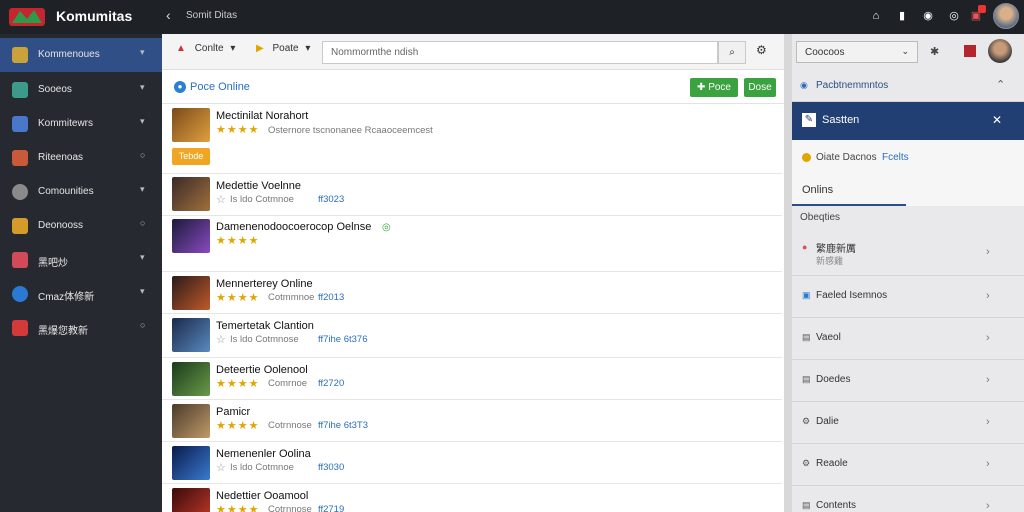 Image resolution: width=1024 pixels, height=512 pixels. What do you see at coordinates (209, 48) in the screenshot?
I see `filter-label: Conlte` at bounding box center [209, 48].